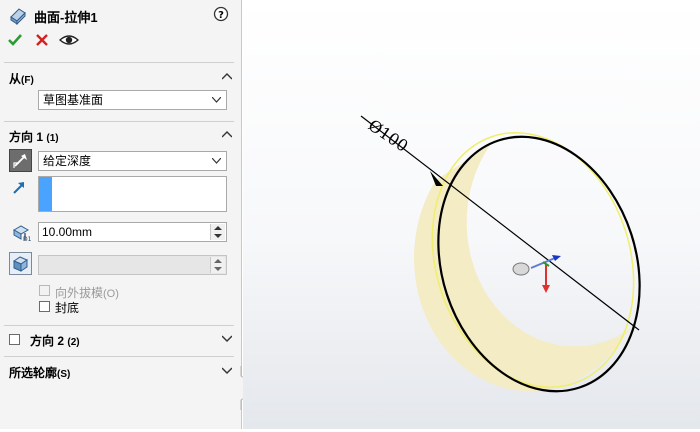 This screenshot has height=432, width=700. I want to click on depth-dimension-icon: D1, so click(22, 233).